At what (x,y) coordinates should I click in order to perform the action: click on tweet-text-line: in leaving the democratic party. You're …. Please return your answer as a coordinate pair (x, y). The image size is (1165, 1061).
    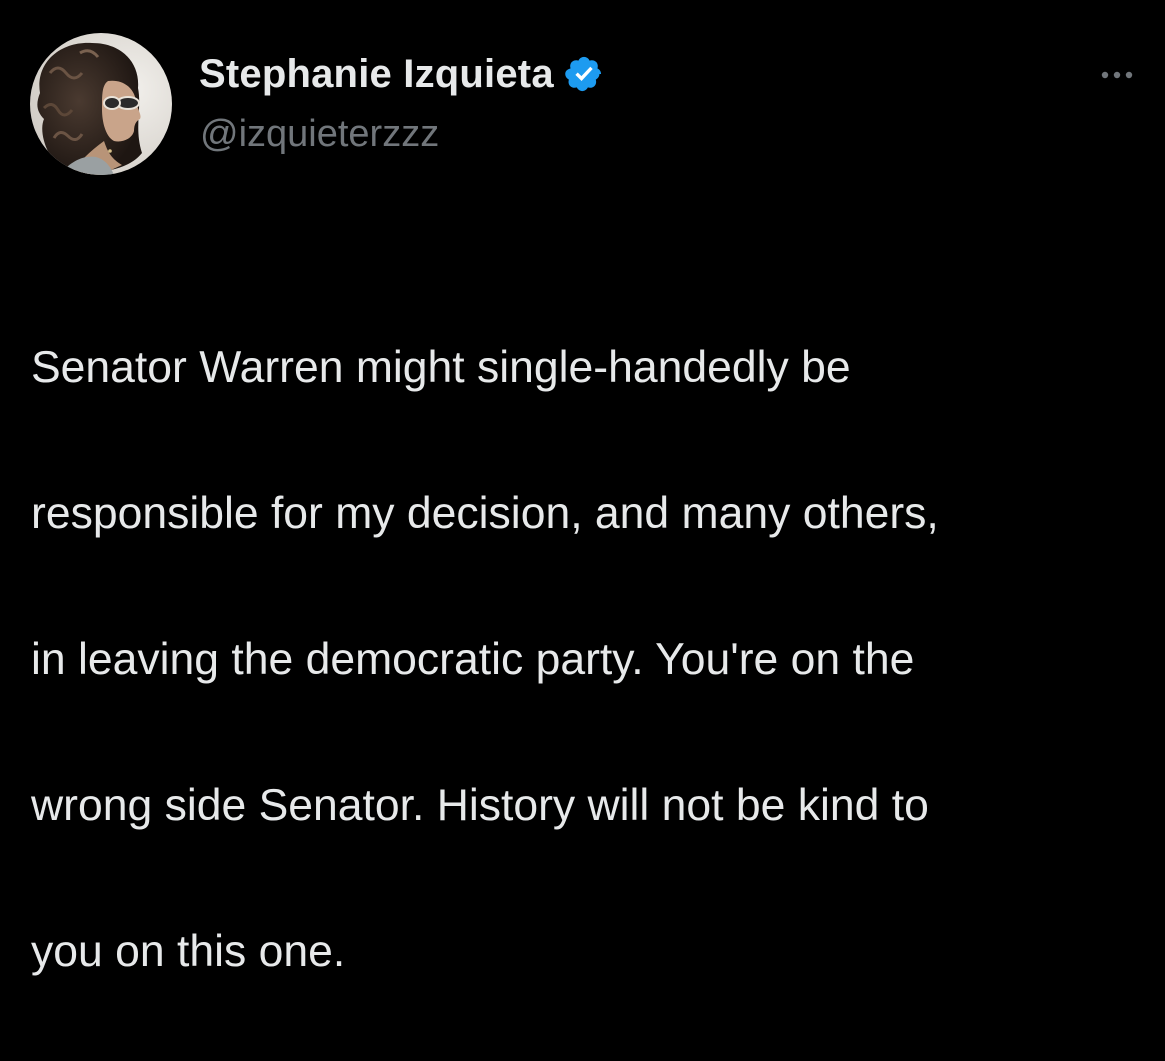
    Looking at the image, I should click on (473, 659).